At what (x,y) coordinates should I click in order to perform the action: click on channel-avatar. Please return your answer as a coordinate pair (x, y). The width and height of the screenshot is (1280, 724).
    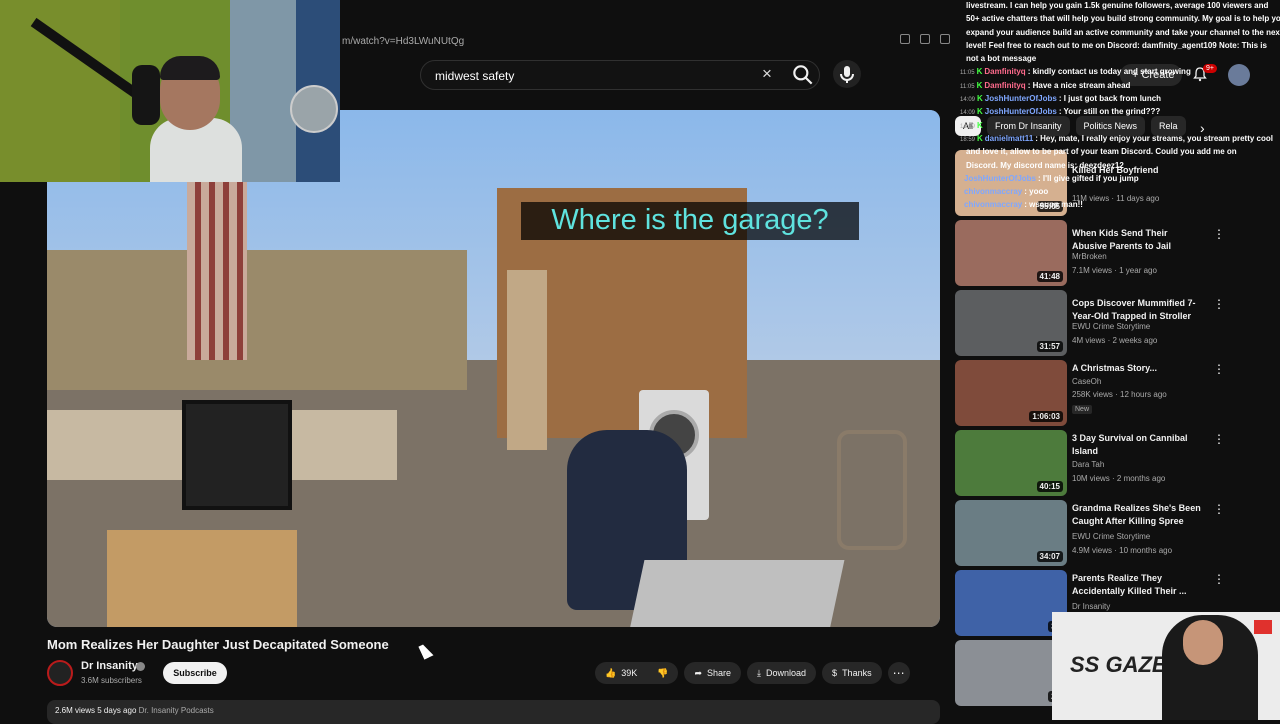
    Looking at the image, I should click on (60, 673).